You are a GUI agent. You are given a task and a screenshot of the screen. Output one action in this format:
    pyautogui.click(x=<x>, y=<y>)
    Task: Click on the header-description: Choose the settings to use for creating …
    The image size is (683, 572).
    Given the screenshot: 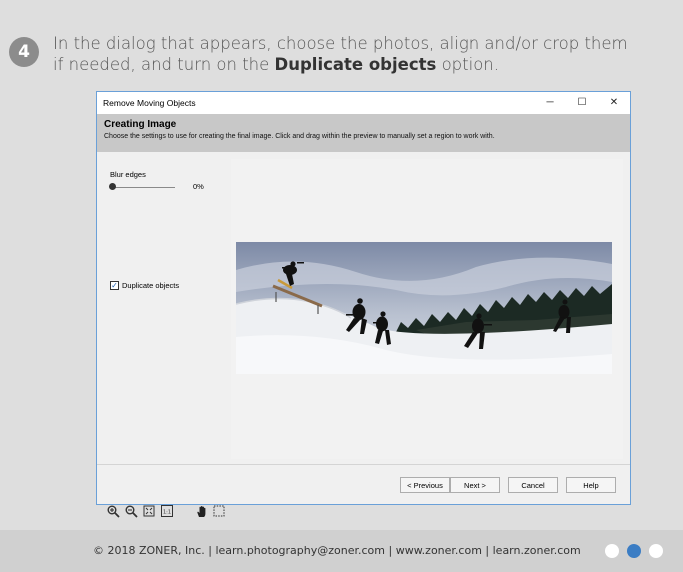 What is the action you would take?
    pyautogui.click(x=299, y=136)
    